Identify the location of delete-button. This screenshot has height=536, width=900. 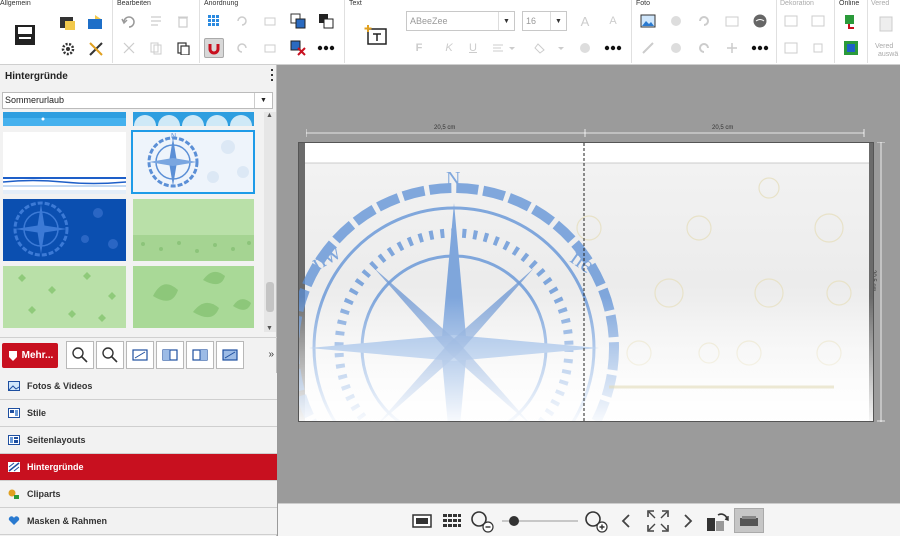
(183, 21).